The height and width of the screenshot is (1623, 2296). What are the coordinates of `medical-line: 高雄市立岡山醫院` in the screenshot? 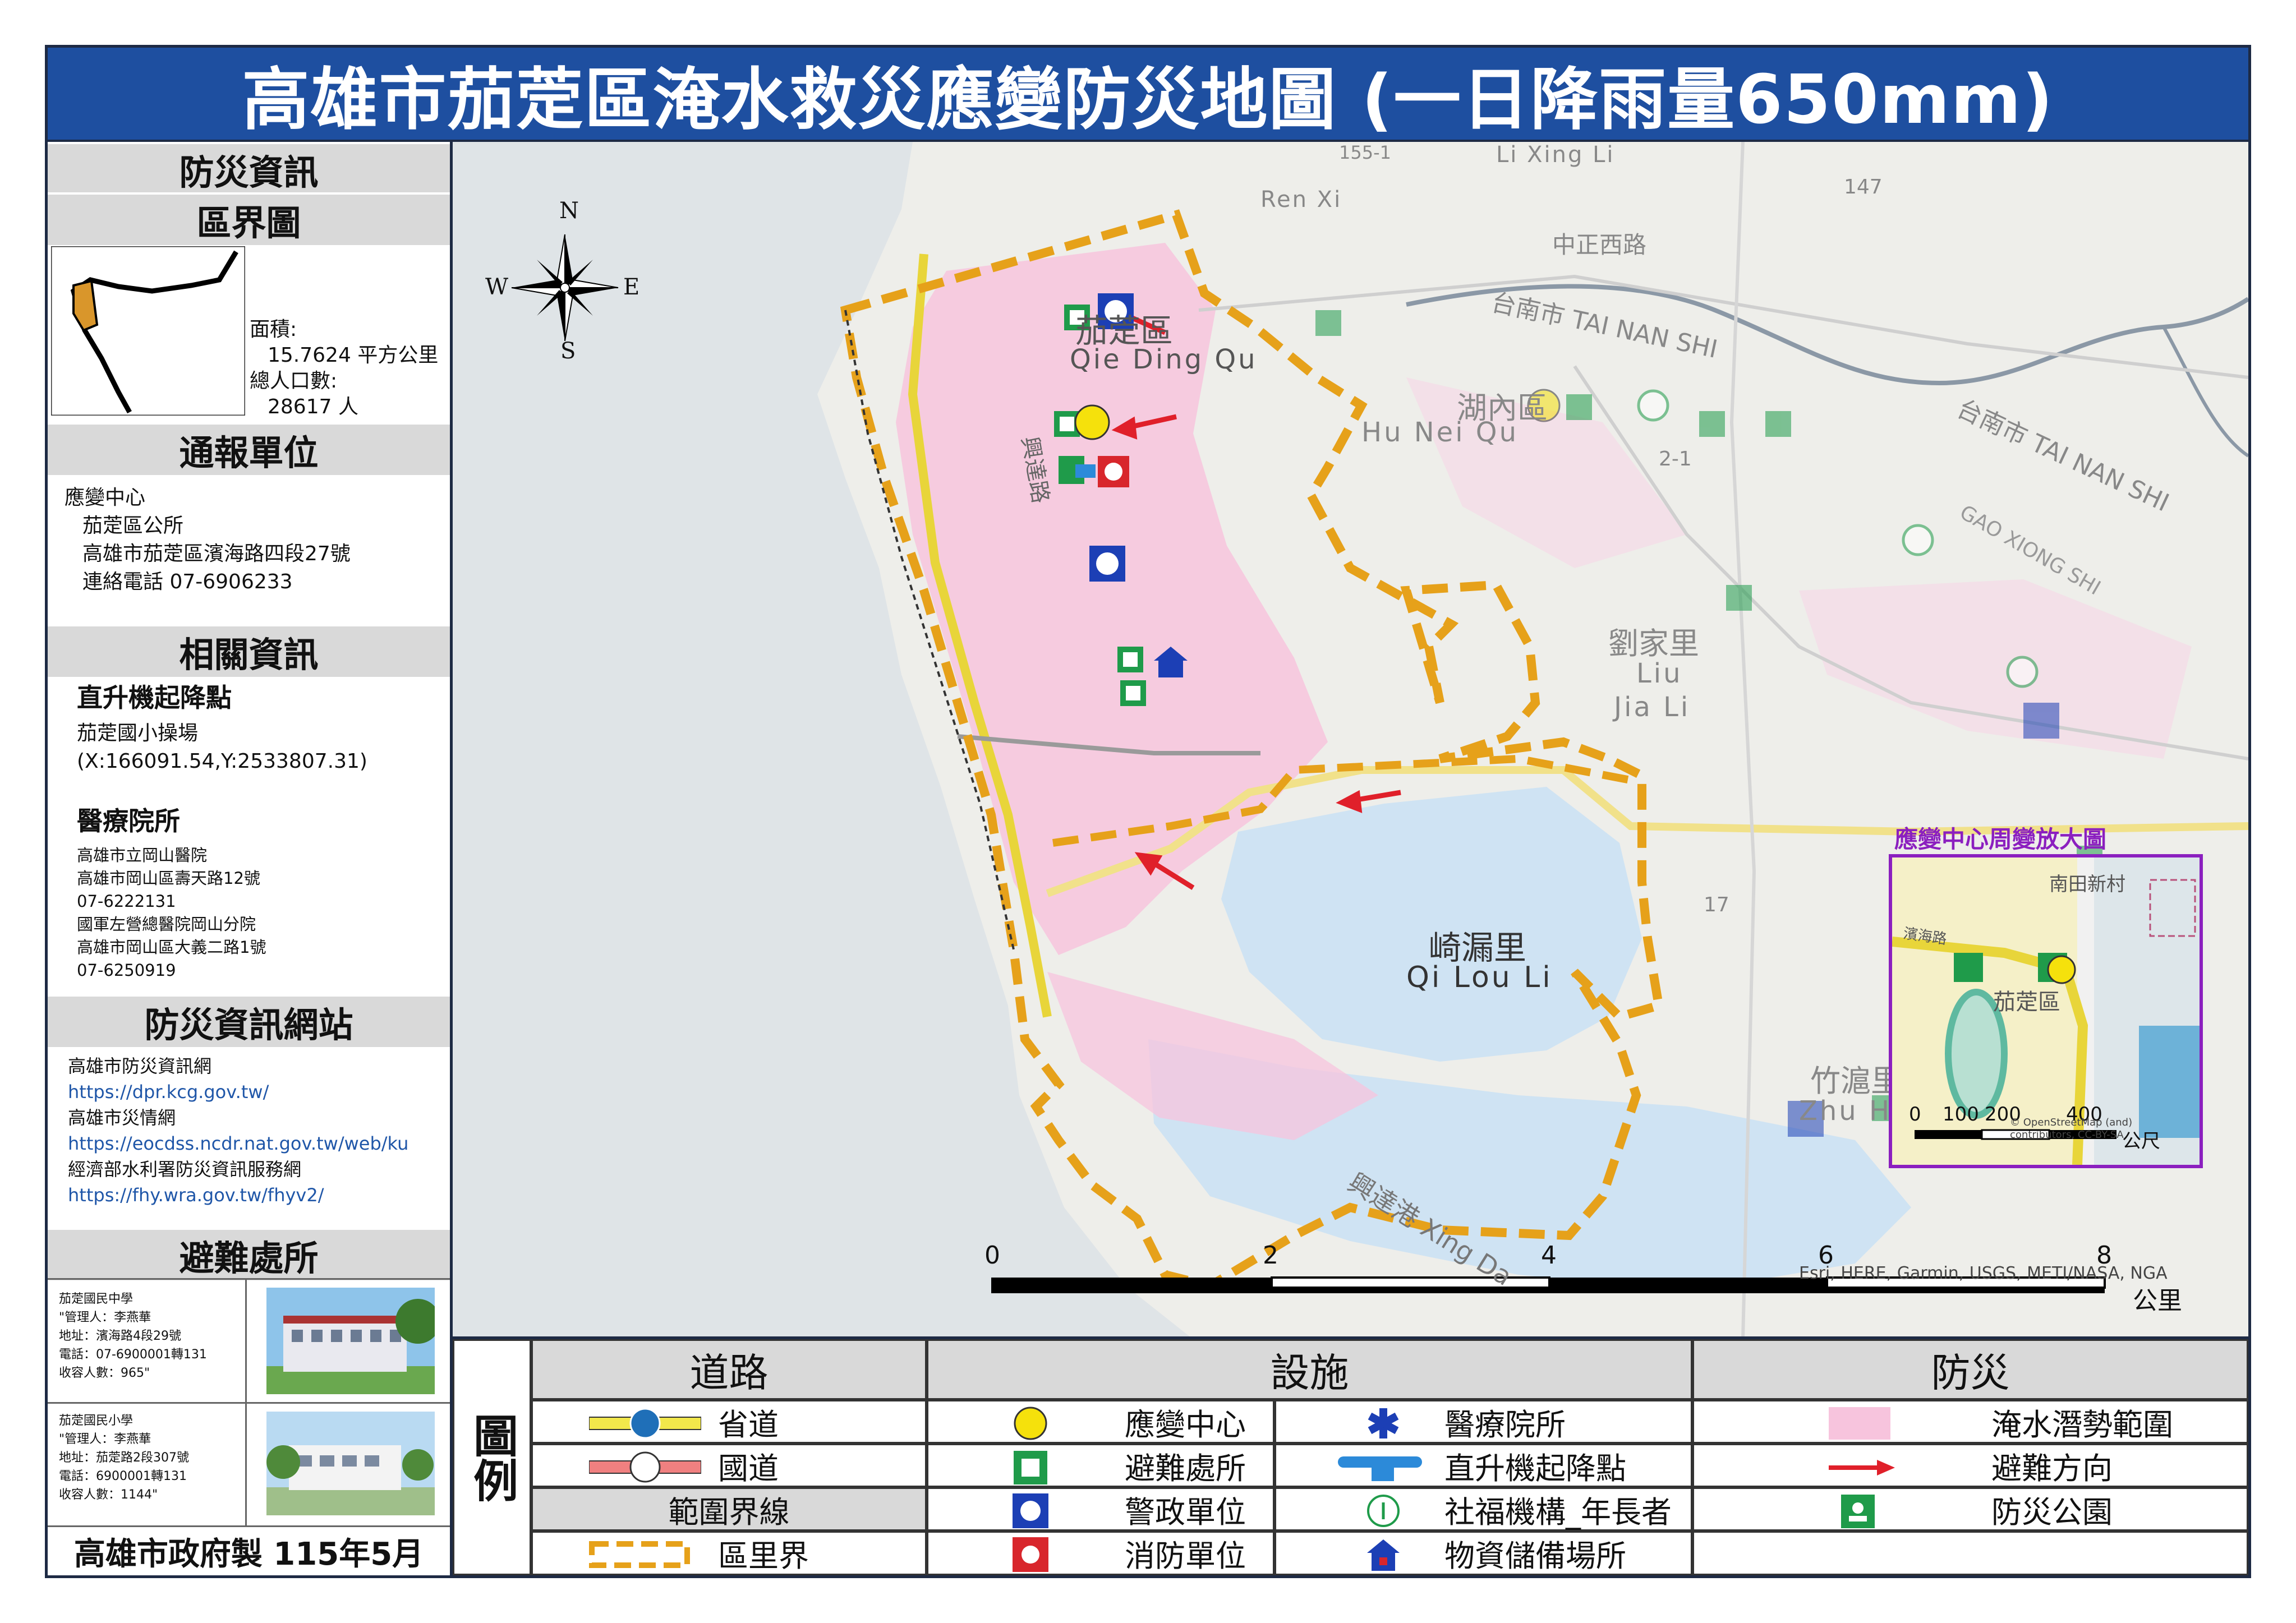 It's located at (142, 855).